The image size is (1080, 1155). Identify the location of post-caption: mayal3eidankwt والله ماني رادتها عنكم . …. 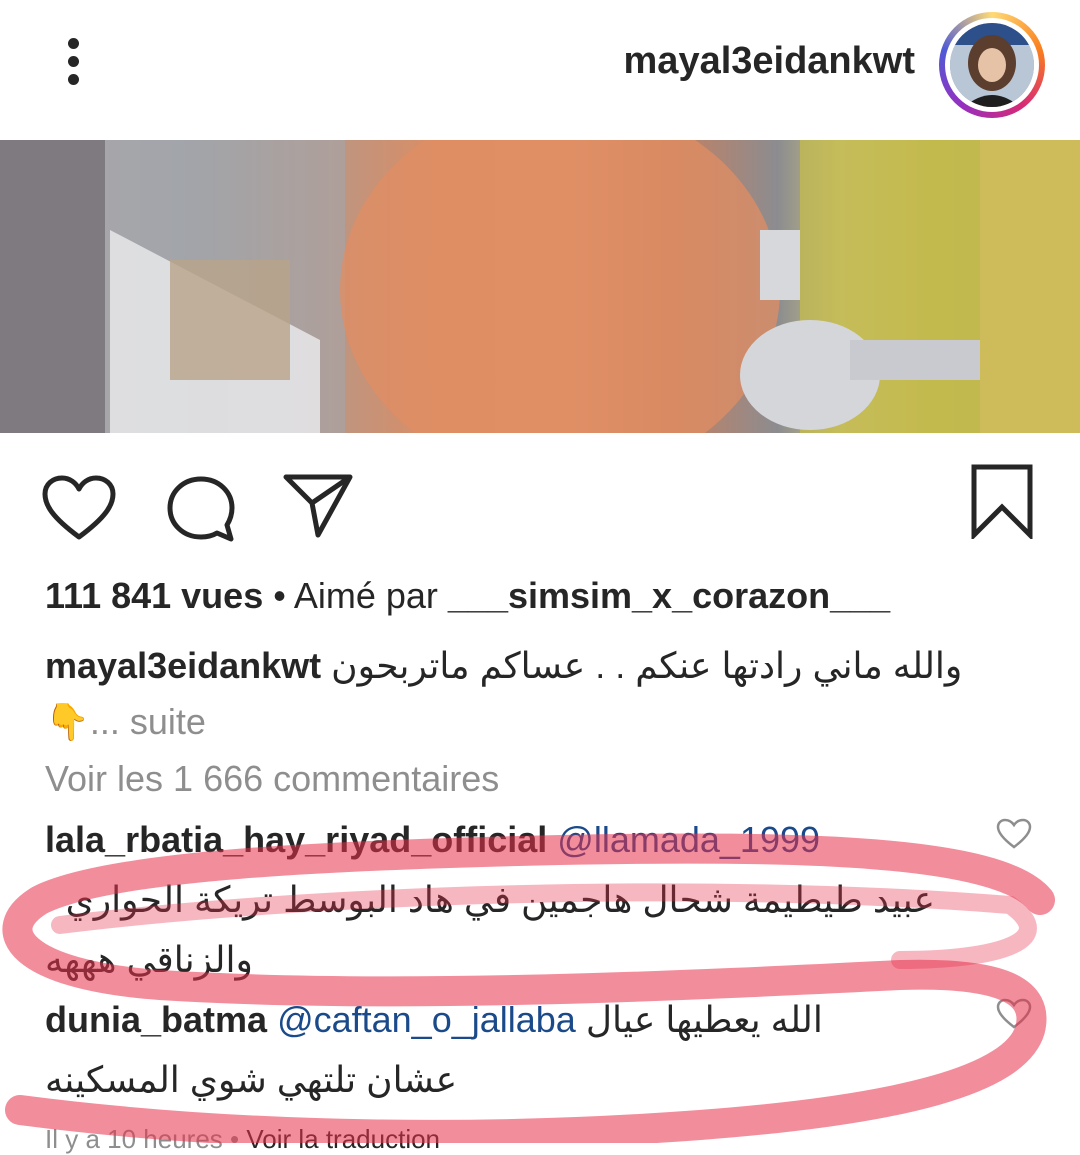
(540, 694).